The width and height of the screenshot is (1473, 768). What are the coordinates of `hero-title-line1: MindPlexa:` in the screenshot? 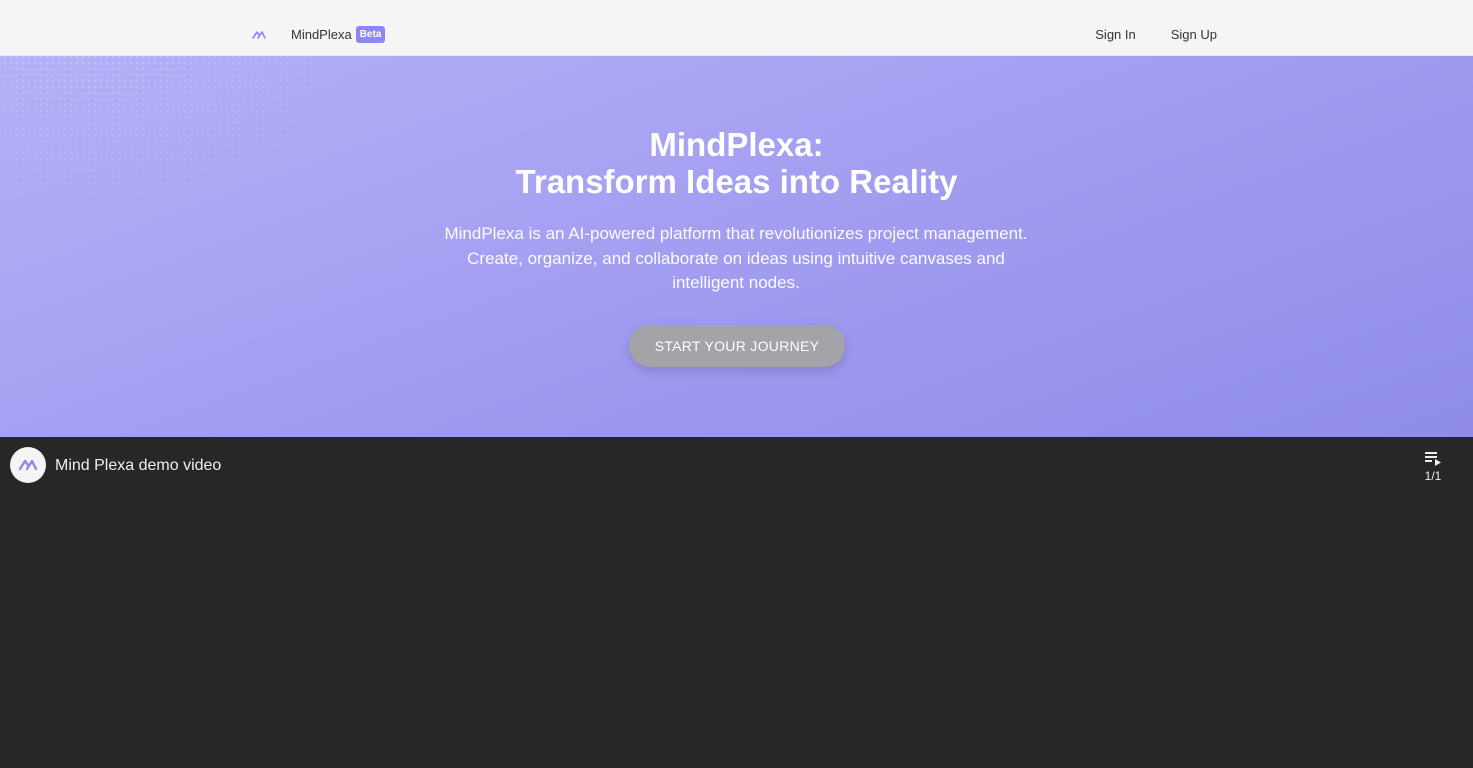 It's located at (736, 144).